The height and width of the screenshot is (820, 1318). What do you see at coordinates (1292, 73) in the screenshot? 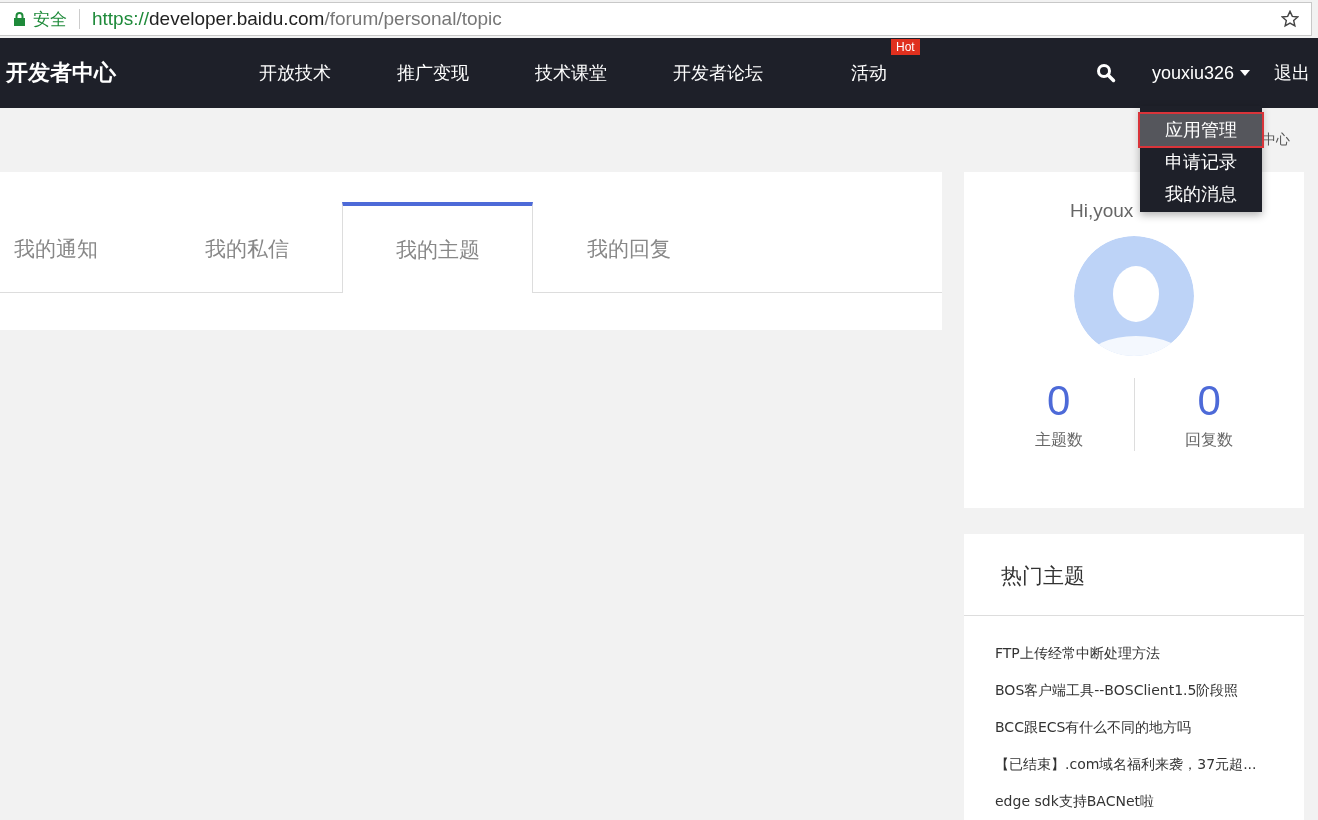
I see `logout-link: 退出` at bounding box center [1292, 73].